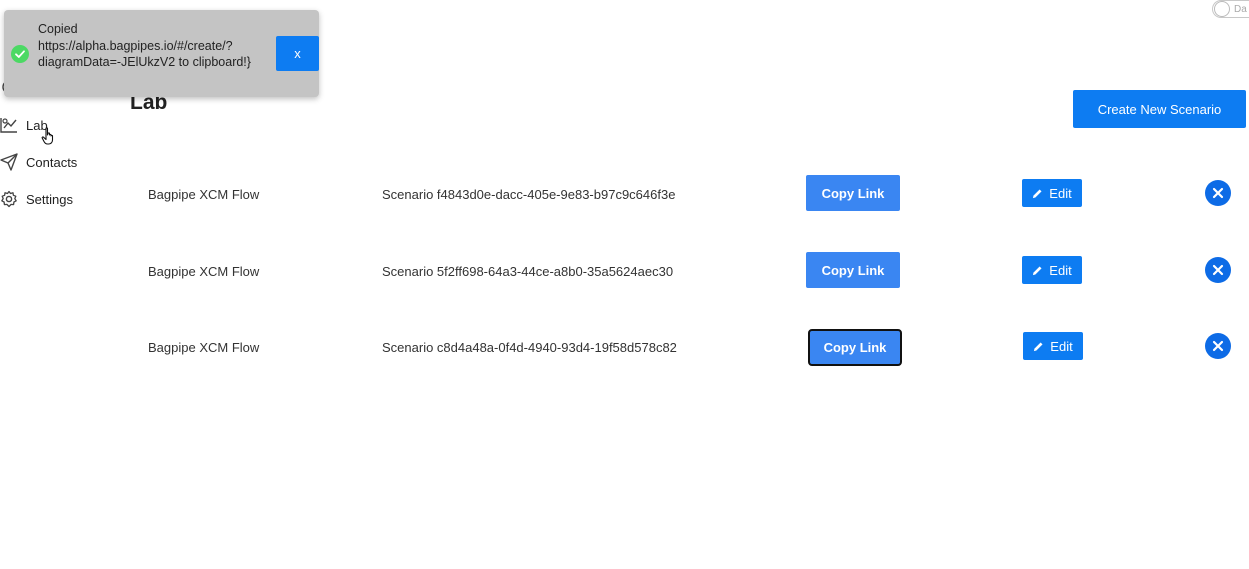  I want to click on dark-mode-toggle: Da, so click(1230, 9).